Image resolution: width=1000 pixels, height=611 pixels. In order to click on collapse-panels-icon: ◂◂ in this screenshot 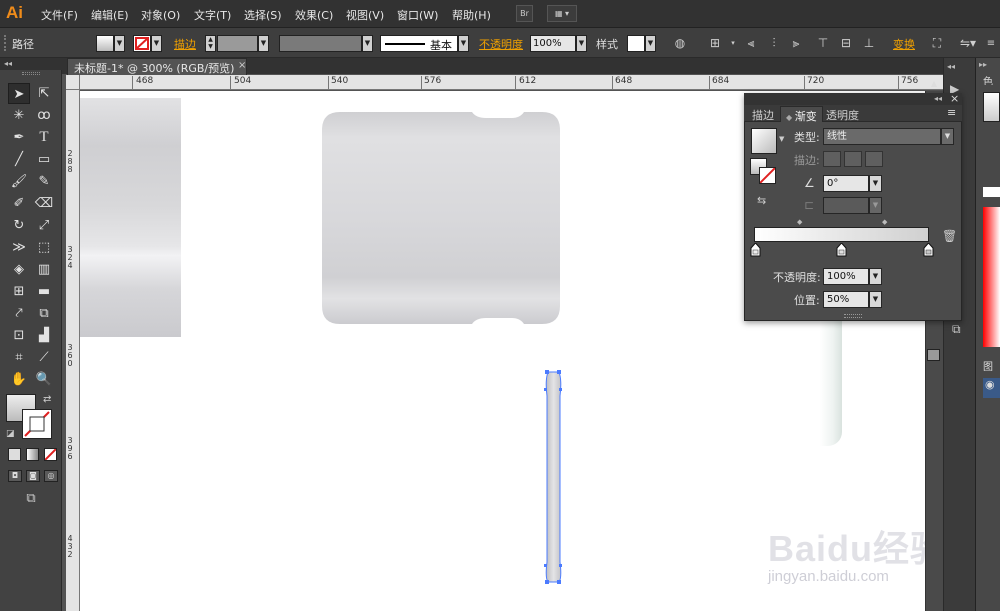, I will do `click(951, 66)`.